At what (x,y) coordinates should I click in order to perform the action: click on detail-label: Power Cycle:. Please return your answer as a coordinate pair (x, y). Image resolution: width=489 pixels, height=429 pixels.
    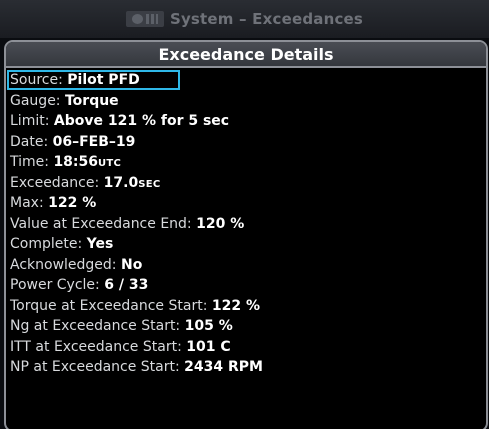
    Looking at the image, I should click on (55, 285).